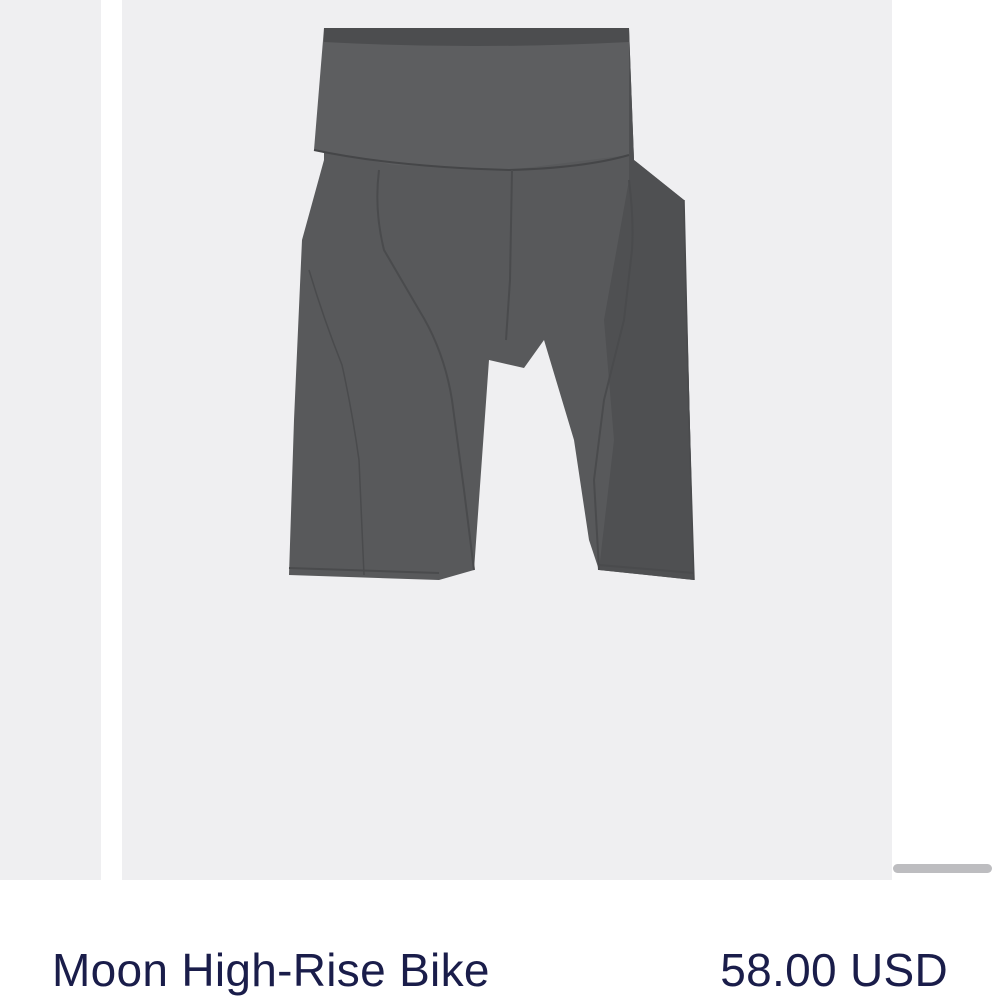 The height and width of the screenshot is (1000, 1000). Describe the element at coordinates (50, 440) in the screenshot. I see `previous-image-slide` at that location.